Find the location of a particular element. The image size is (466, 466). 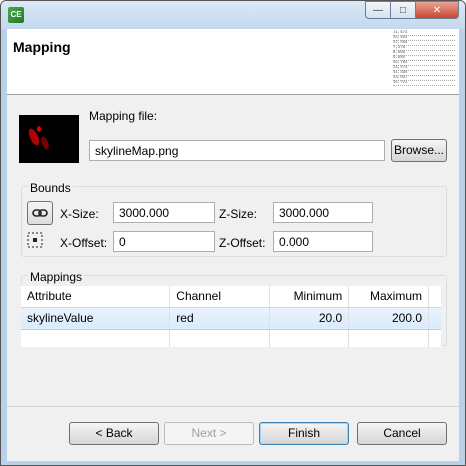

mapping-thumbnail is located at coordinates (49, 139).